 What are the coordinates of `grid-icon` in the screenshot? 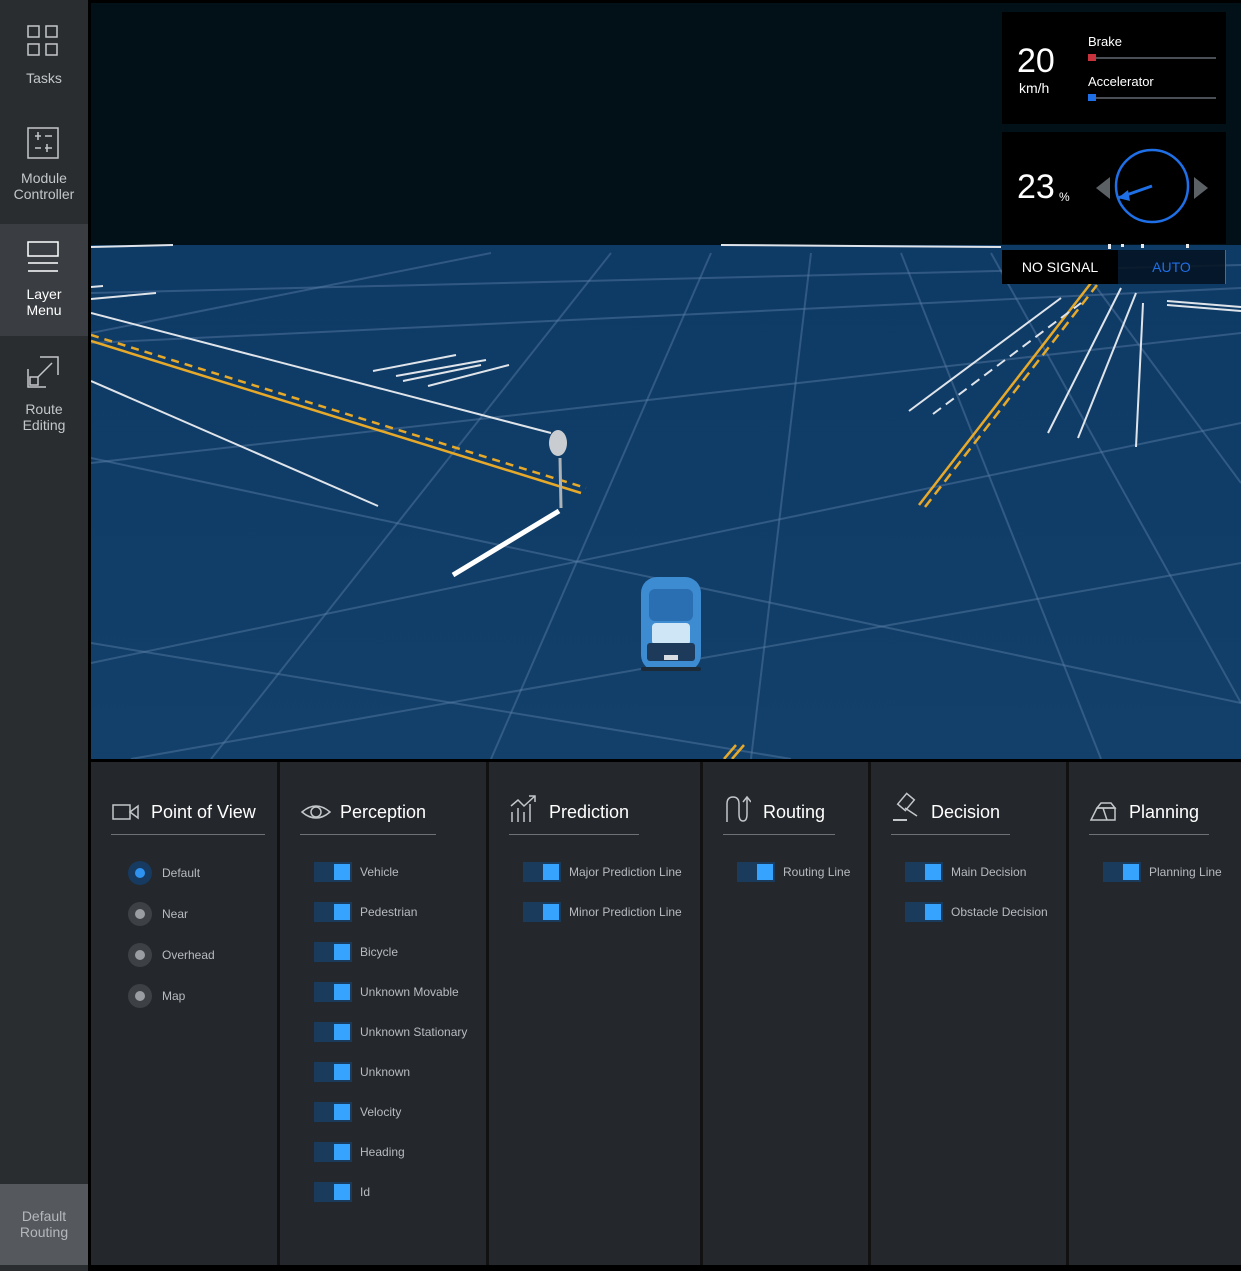 It's located at (42, 40).